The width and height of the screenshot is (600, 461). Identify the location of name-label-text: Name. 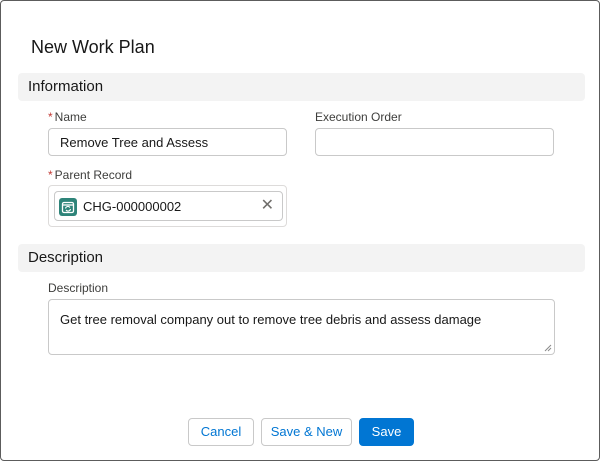
(70, 117).